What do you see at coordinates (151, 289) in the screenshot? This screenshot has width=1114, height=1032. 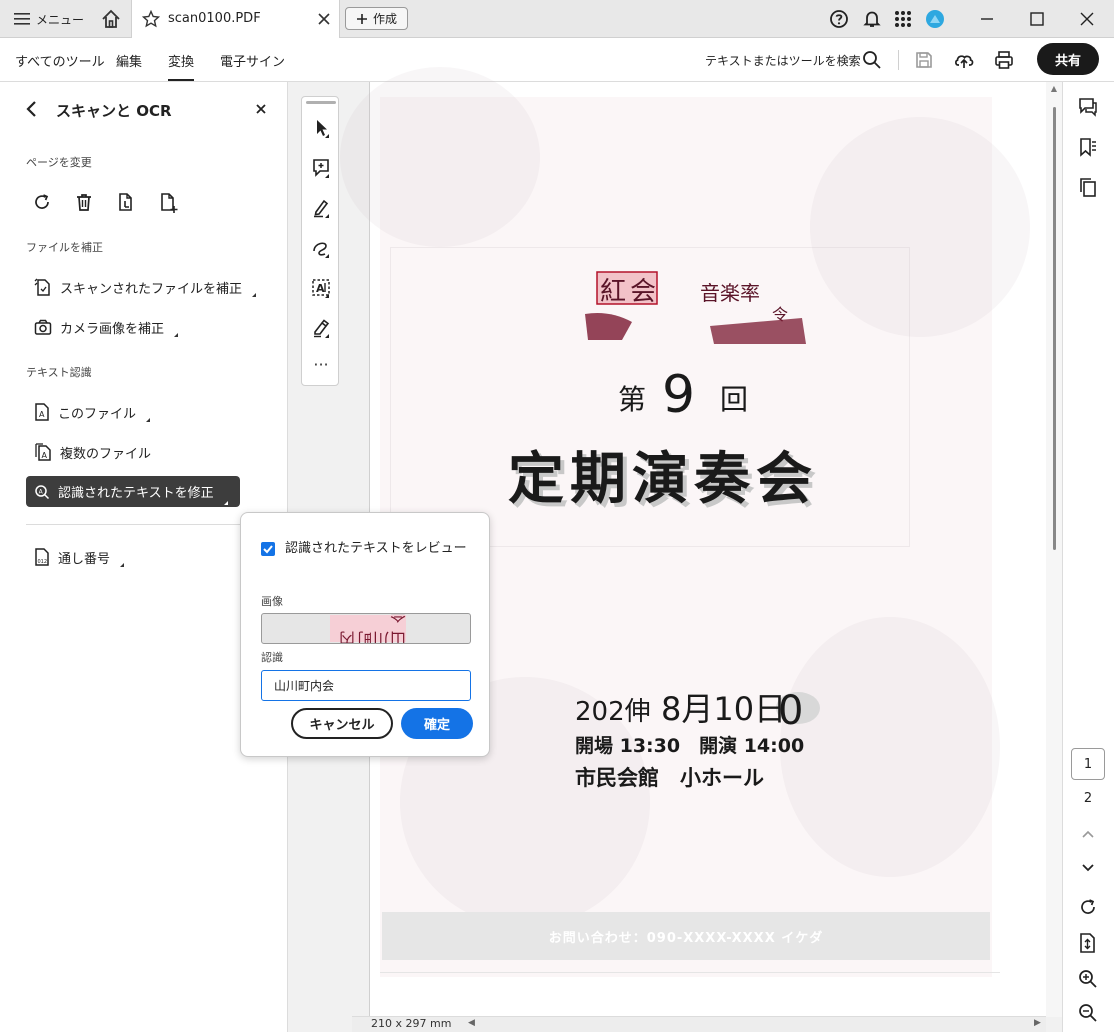 I see `fix-scanned-label: スキャンされたファイルを補正` at bounding box center [151, 289].